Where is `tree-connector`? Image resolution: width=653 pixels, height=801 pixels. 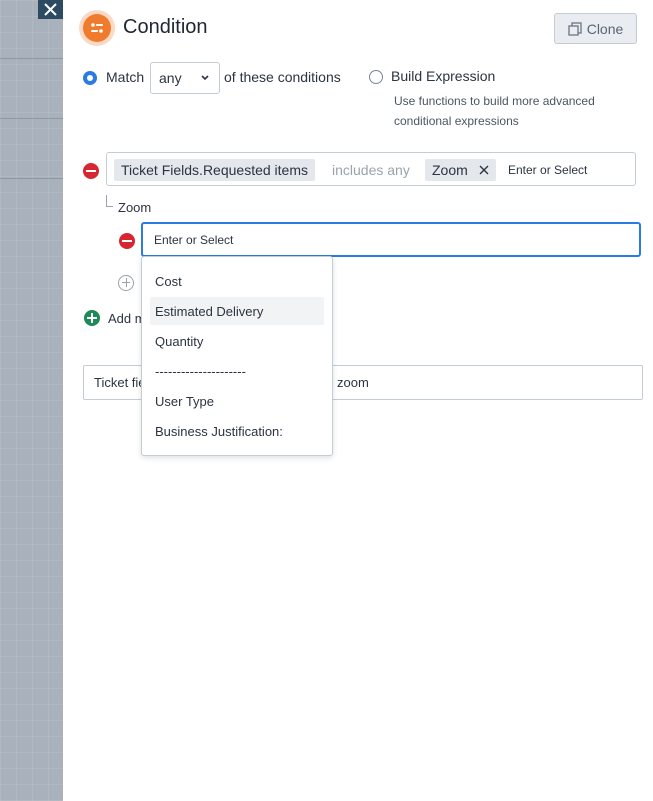
tree-connector is located at coordinates (109, 201).